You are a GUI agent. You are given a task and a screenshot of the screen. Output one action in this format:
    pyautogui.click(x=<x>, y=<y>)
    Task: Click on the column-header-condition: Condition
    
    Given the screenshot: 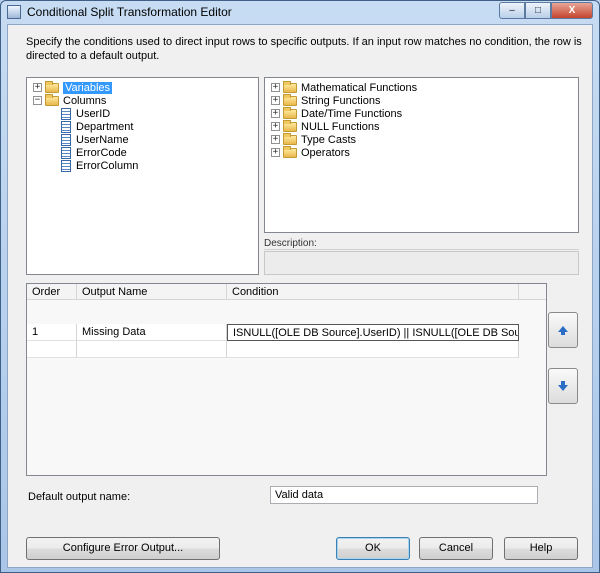 What is the action you would take?
    pyautogui.click(x=373, y=292)
    